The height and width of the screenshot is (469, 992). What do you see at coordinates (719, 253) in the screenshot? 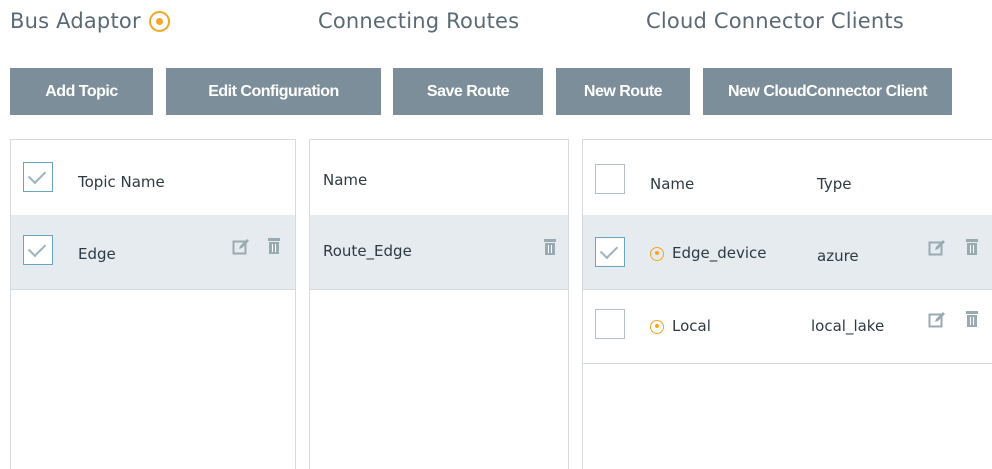
I see `client-name: Edge_device` at bounding box center [719, 253].